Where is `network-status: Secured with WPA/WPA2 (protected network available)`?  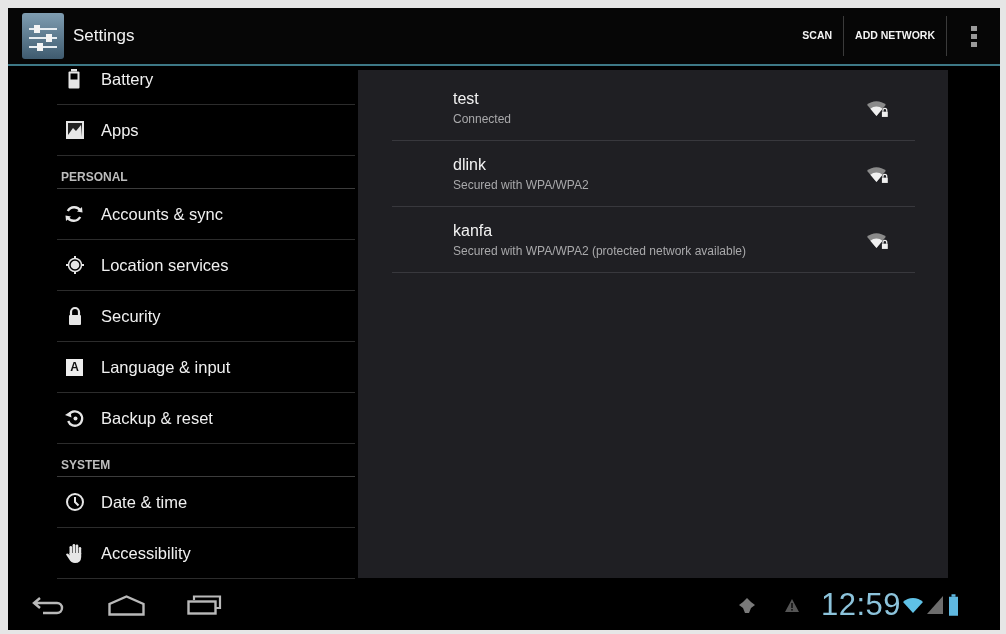 network-status: Secured with WPA/WPA2 (protected network available) is located at coordinates (600, 251).